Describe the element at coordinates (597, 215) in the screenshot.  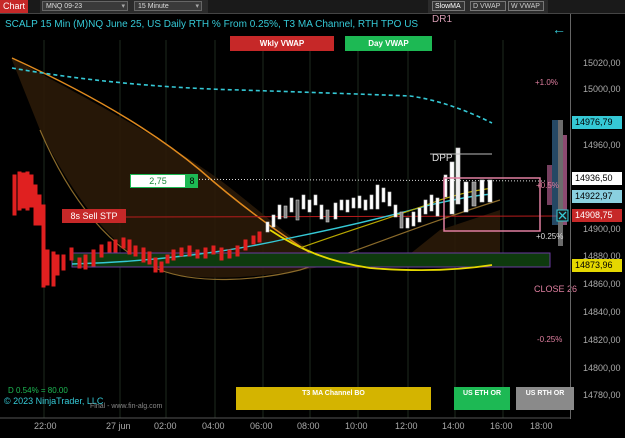
I see `price-tag-sell-stop: 14908,75` at that location.